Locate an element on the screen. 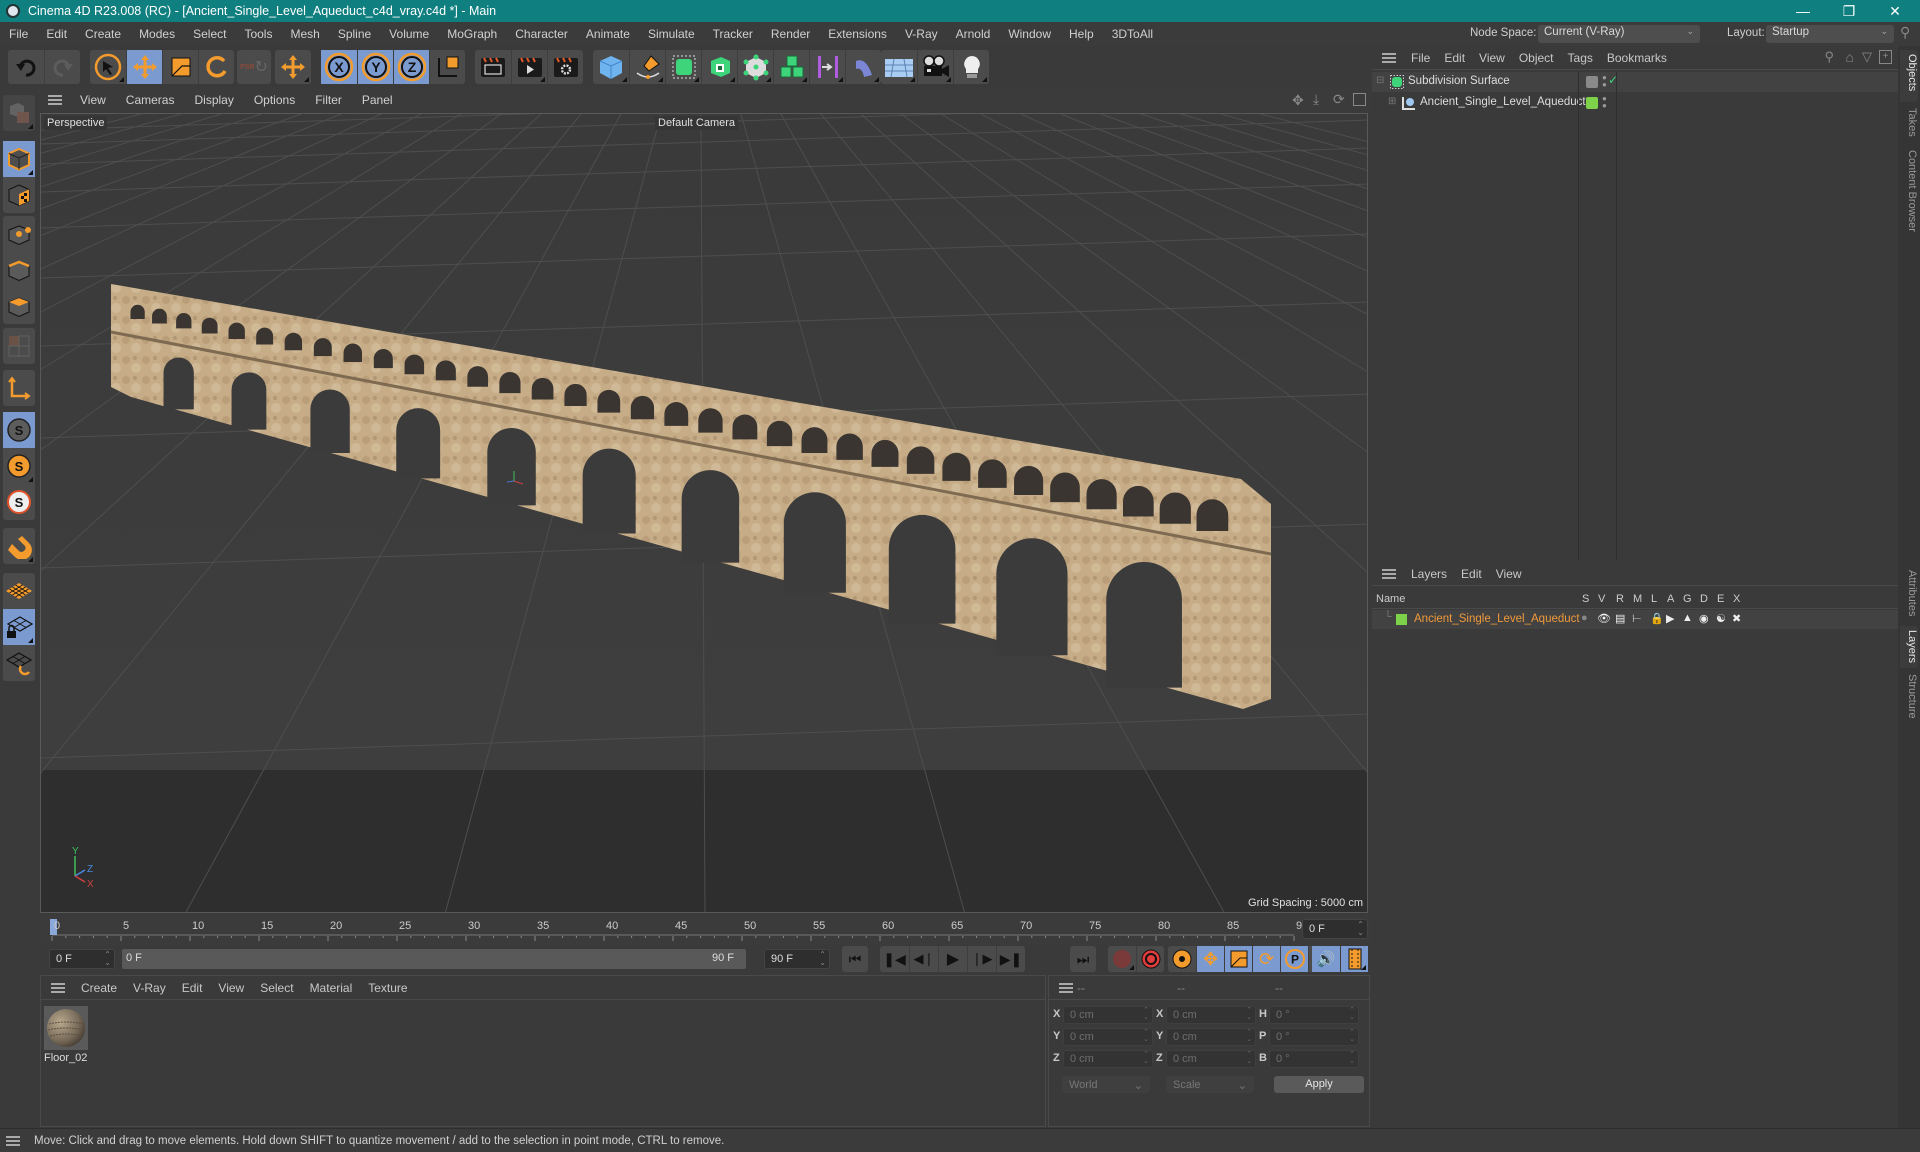  object-menu-view: View is located at coordinates (1492, 58).